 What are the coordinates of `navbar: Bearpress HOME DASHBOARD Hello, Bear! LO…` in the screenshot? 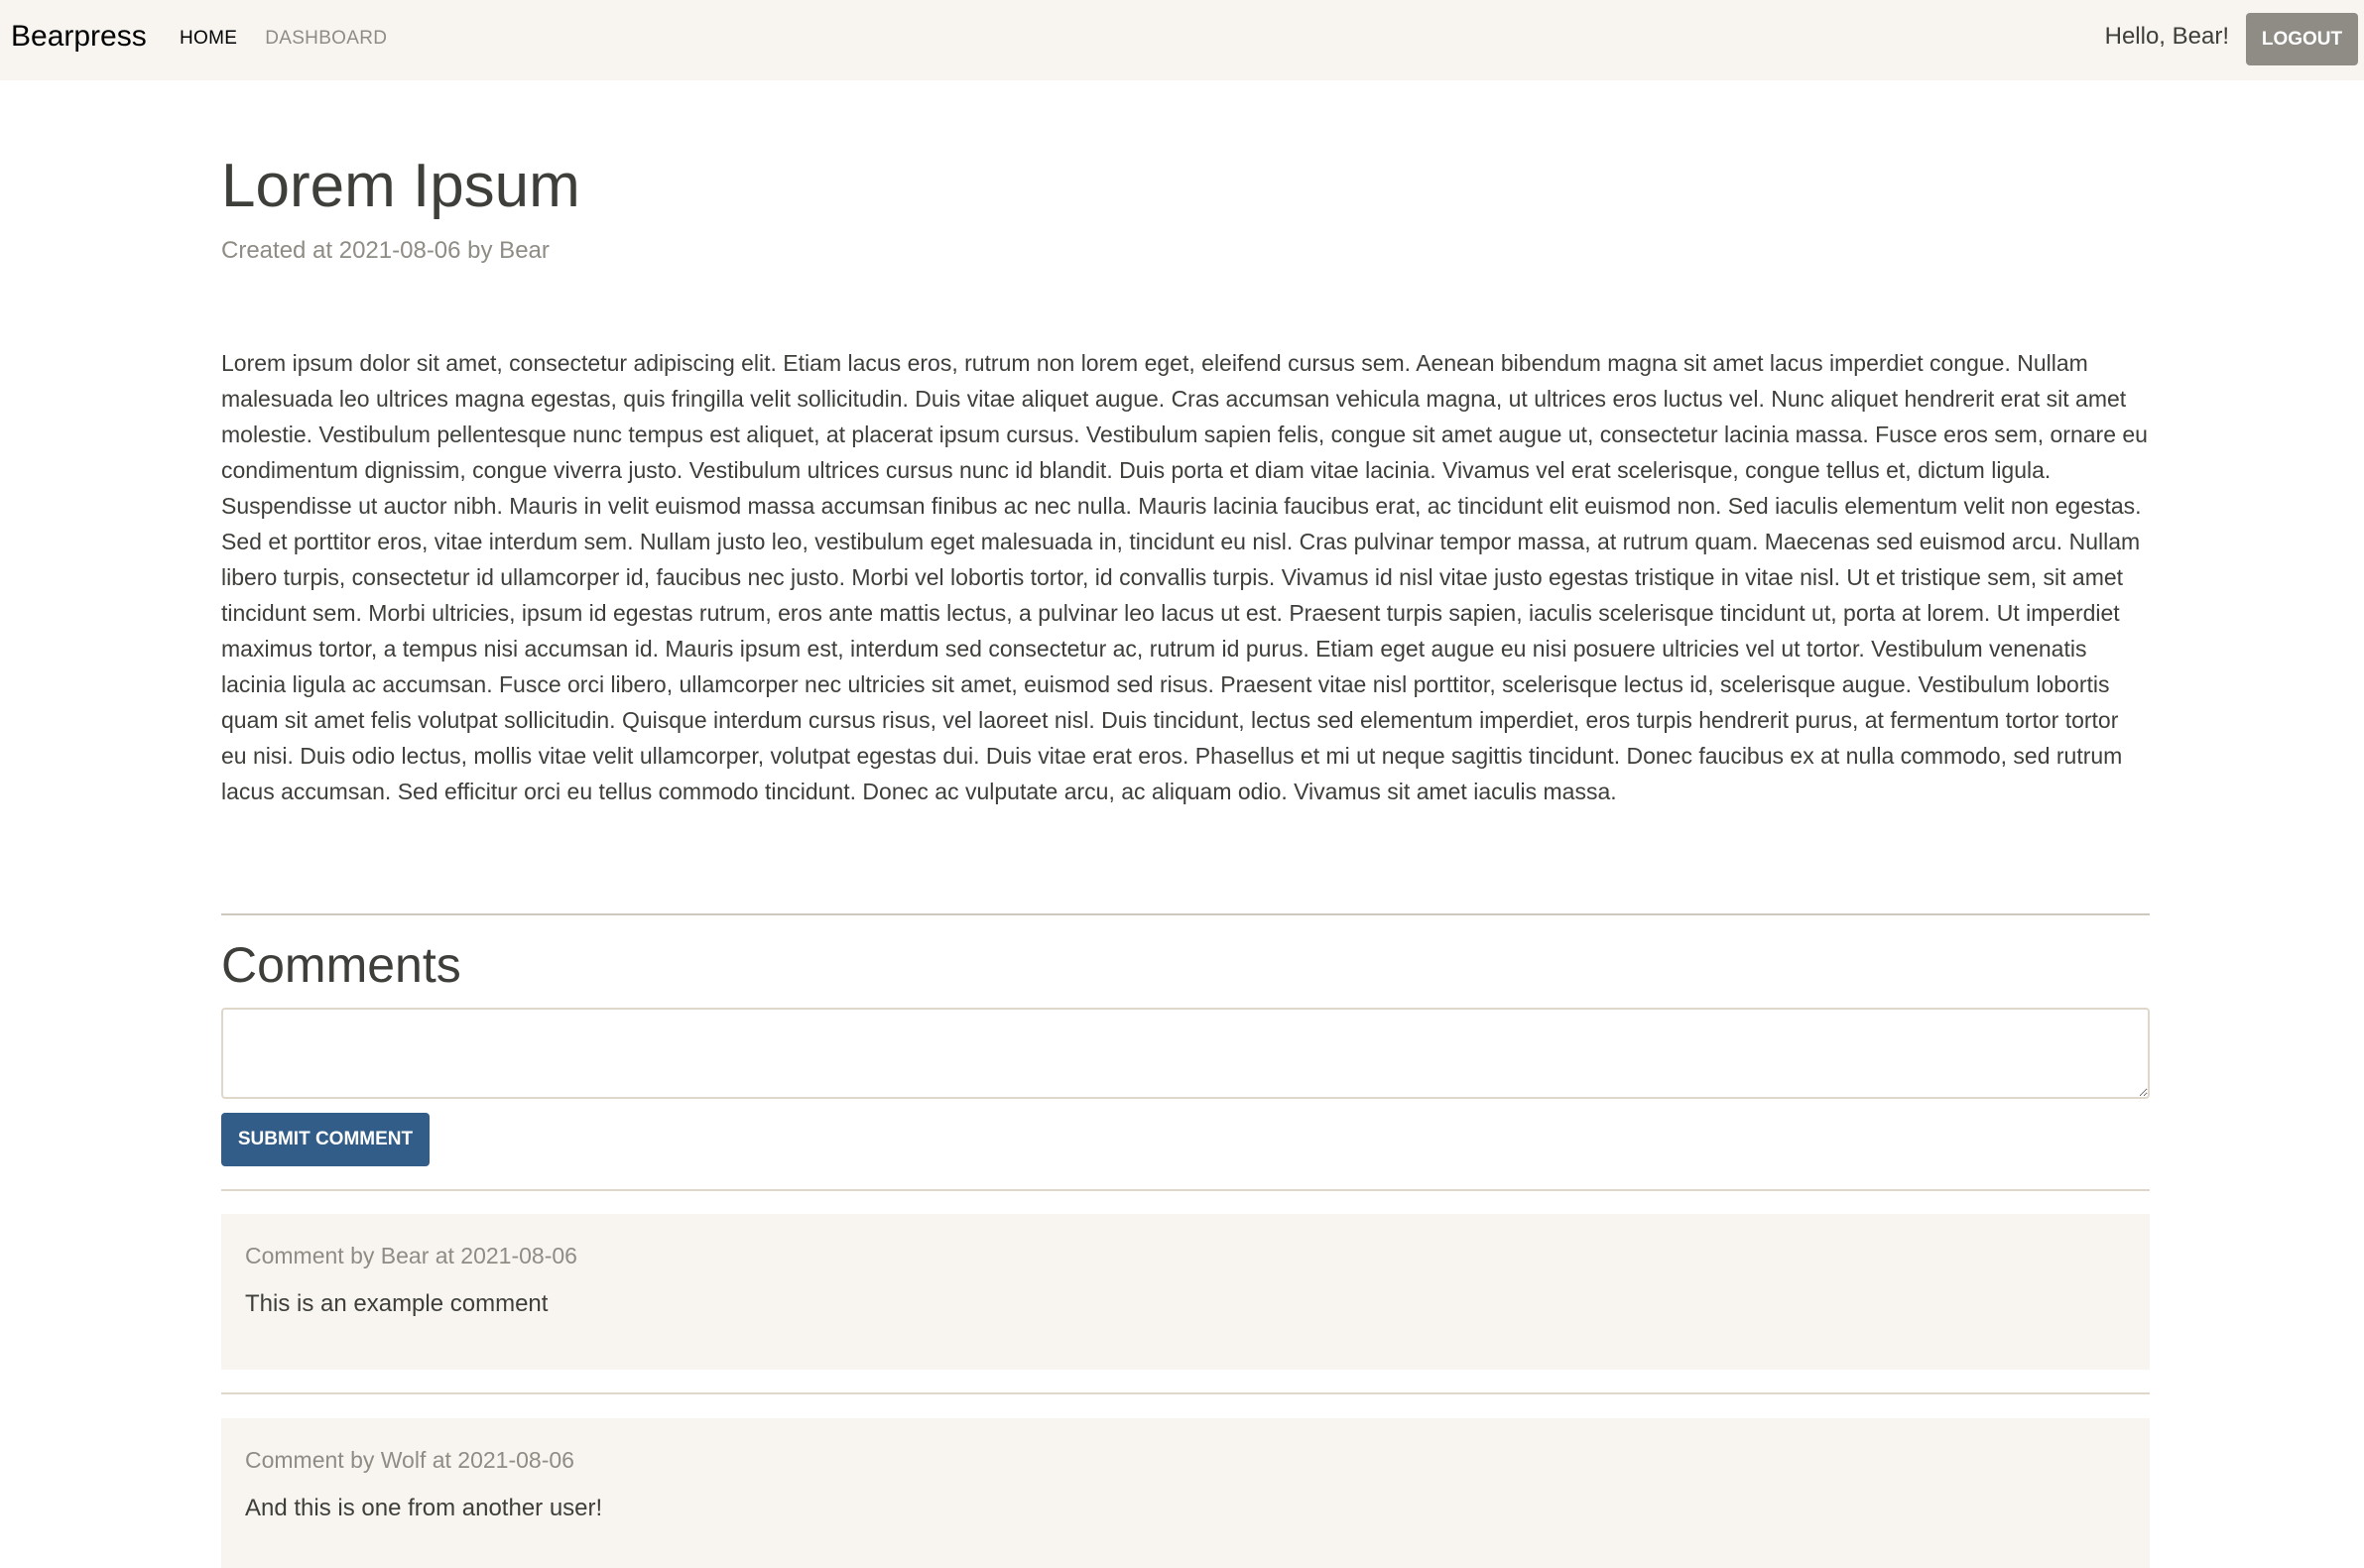 It's located at (1182, 40).